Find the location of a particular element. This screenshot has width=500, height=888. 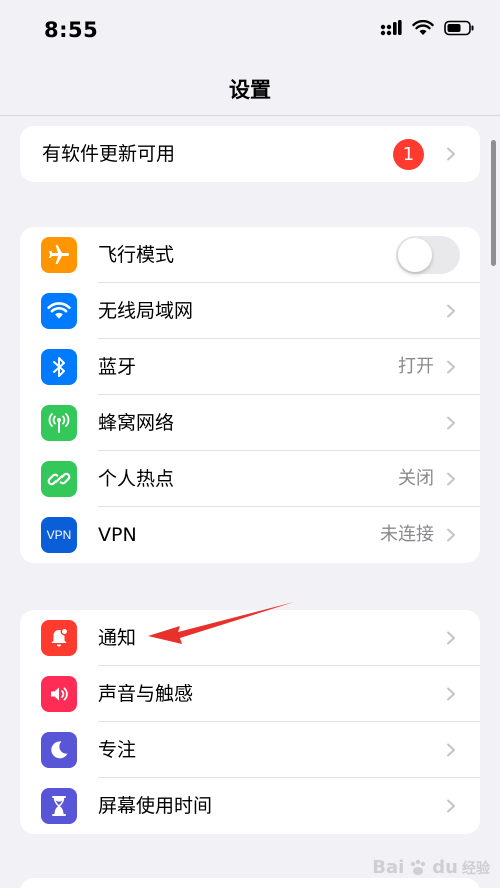

next-group-peek is located at coordinates (250, 883).